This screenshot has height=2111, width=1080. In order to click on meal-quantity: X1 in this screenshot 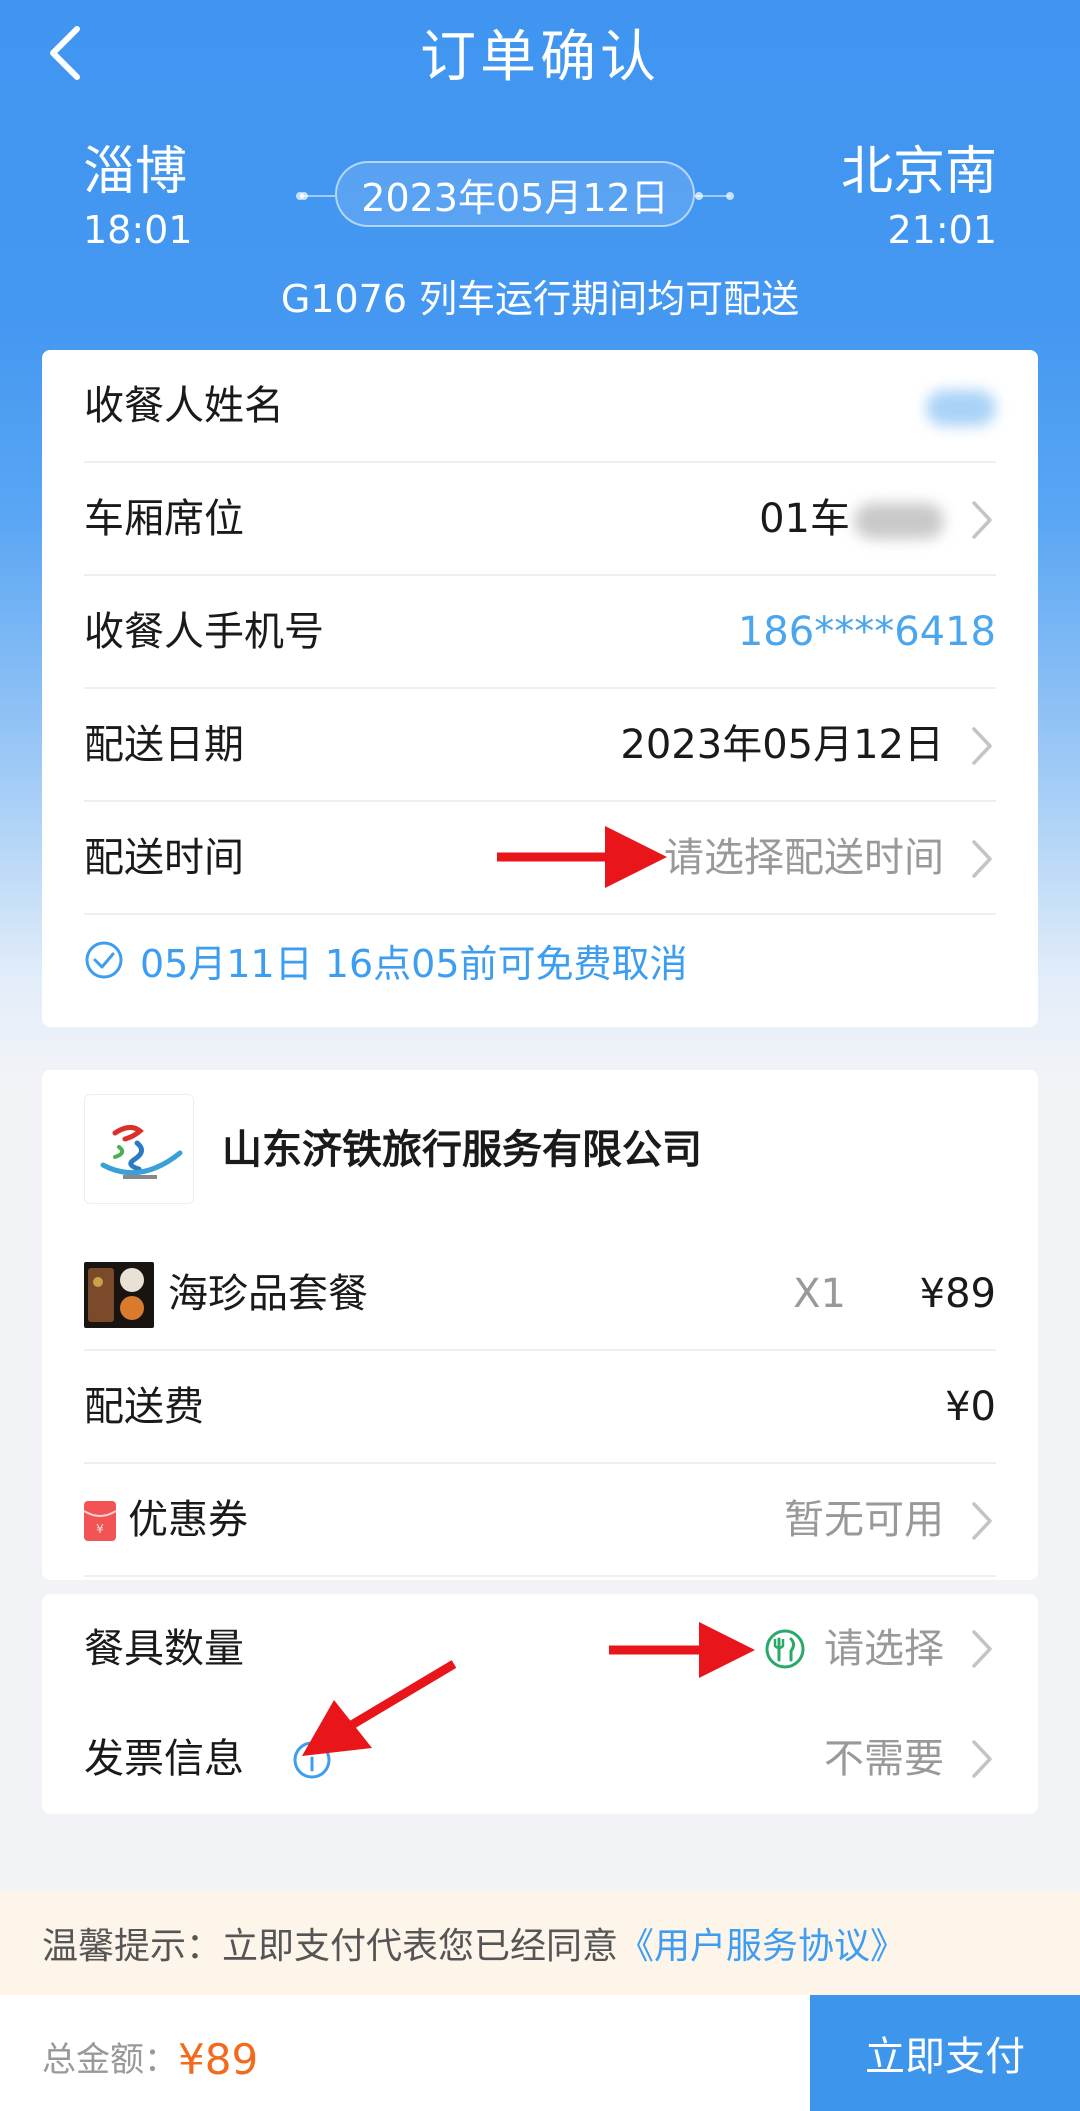, I will do `click(819, 1294)`.